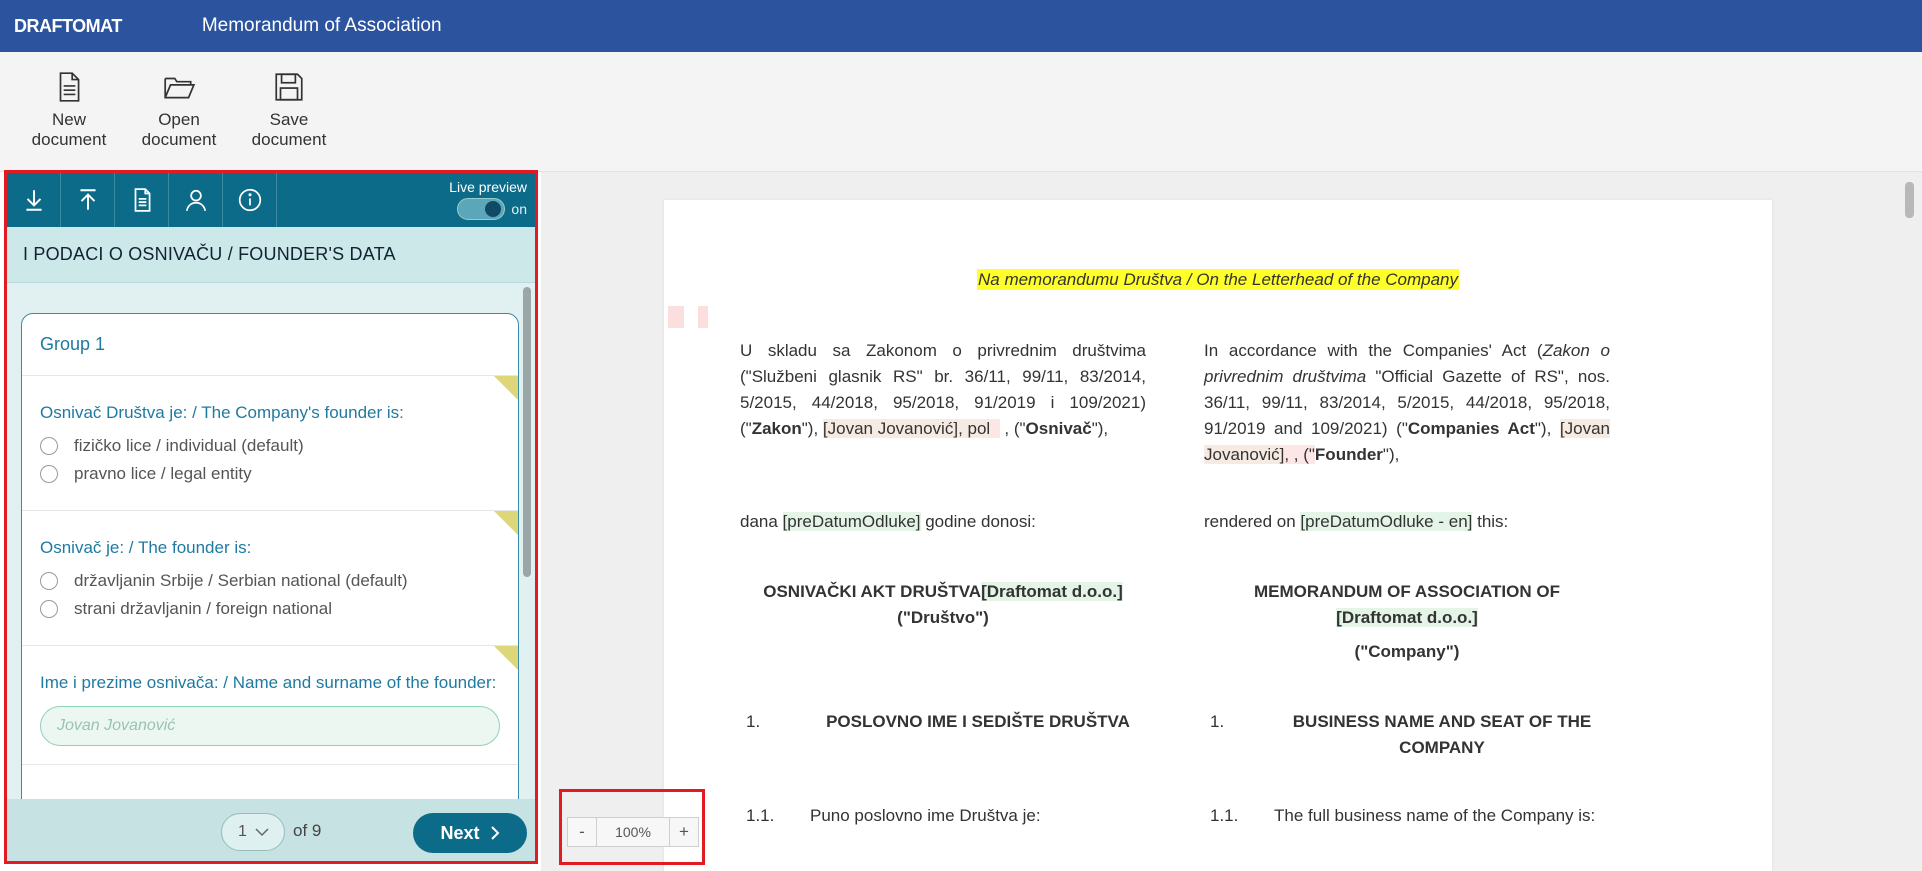  What do you see at coordinates (1442, 734) in the screenshot?
I see `section-title: BUSINESS NAME AND SEAT OF THE COMPANY` at bounding box center [1442, 734].